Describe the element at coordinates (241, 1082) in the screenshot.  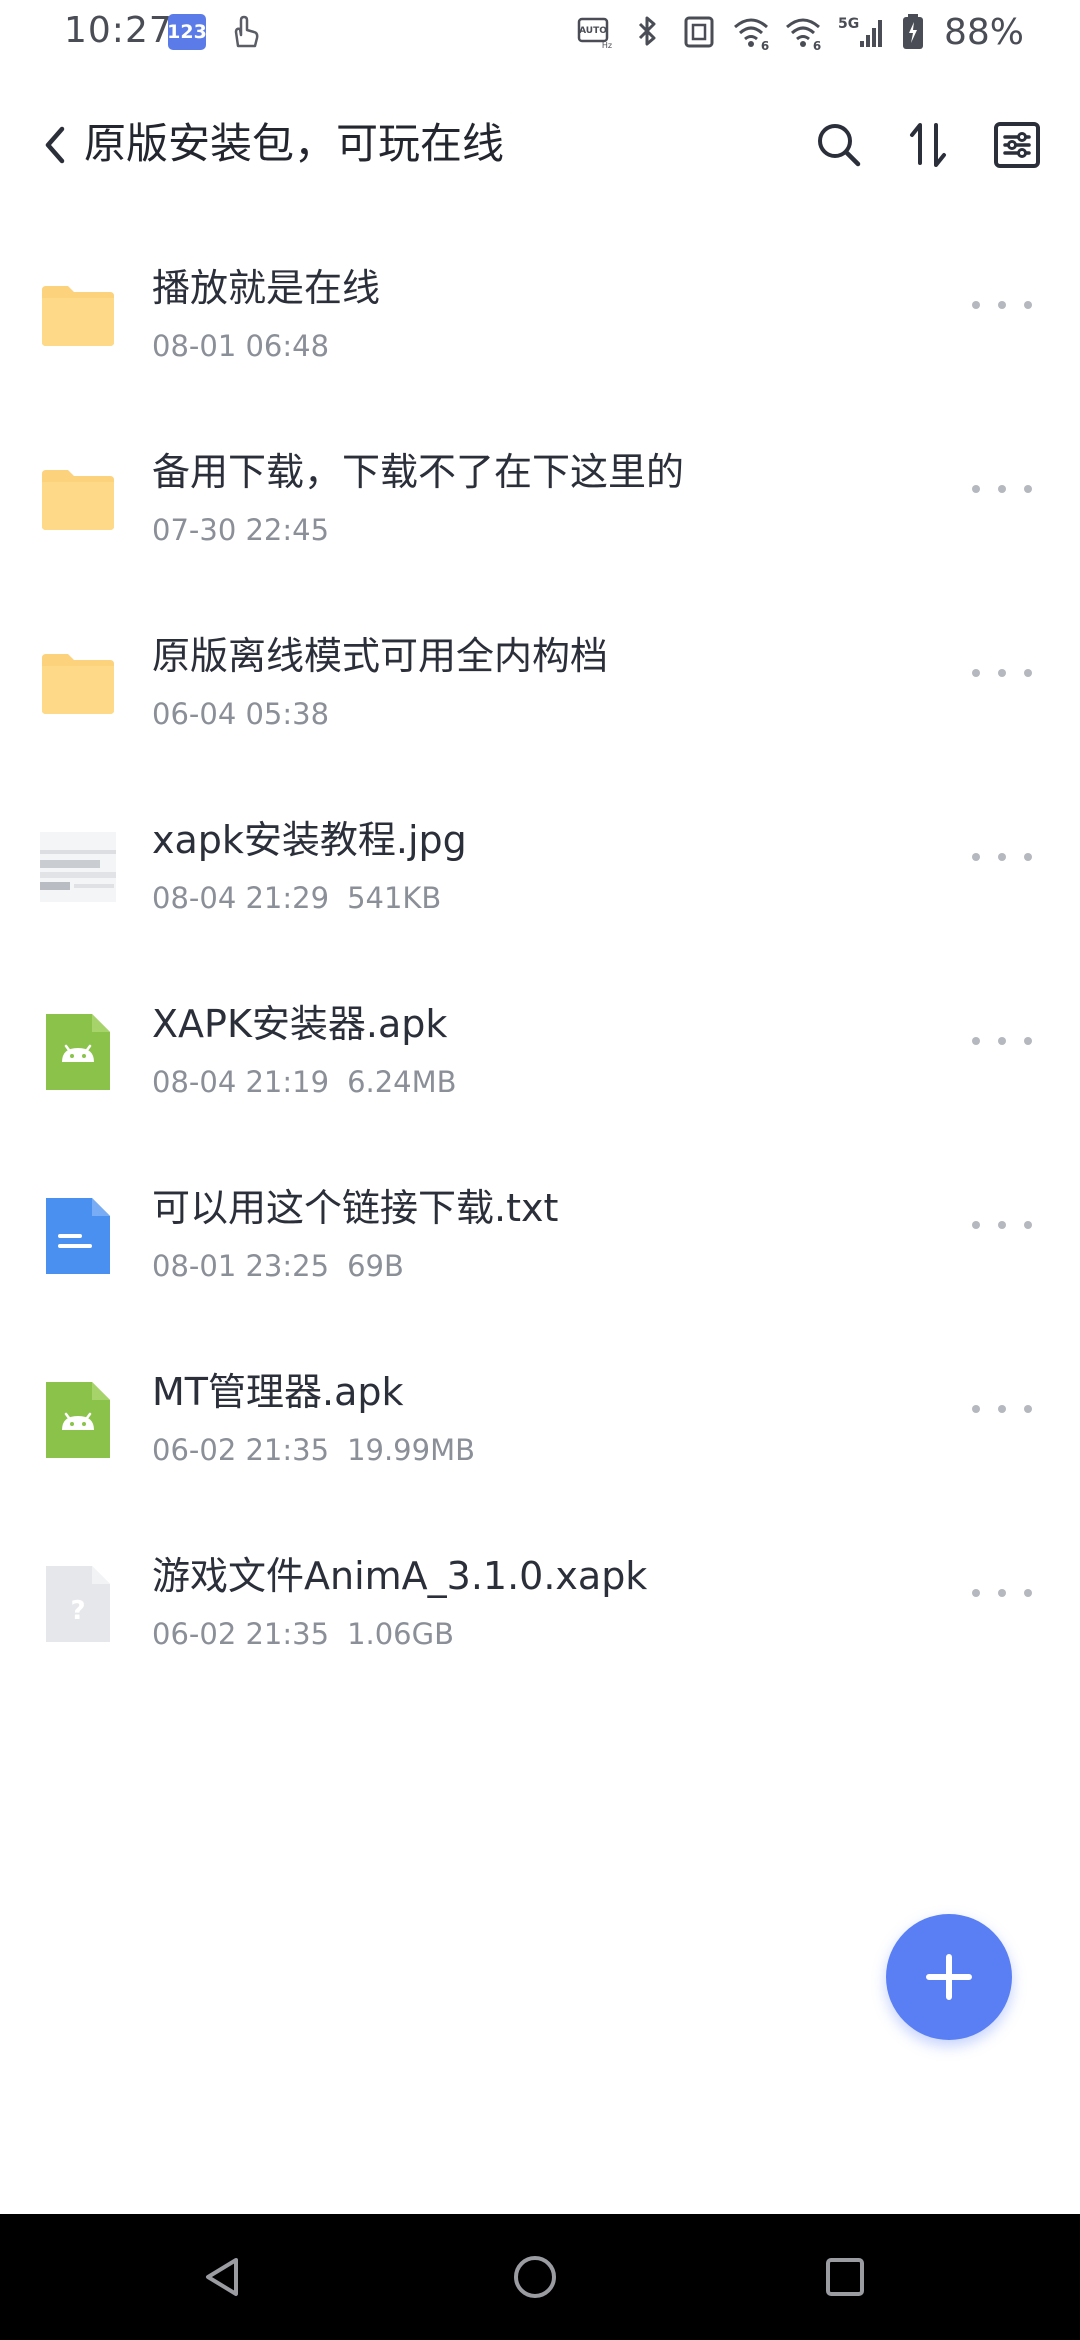
I see `file-date: 08-04 21:19` at that location.